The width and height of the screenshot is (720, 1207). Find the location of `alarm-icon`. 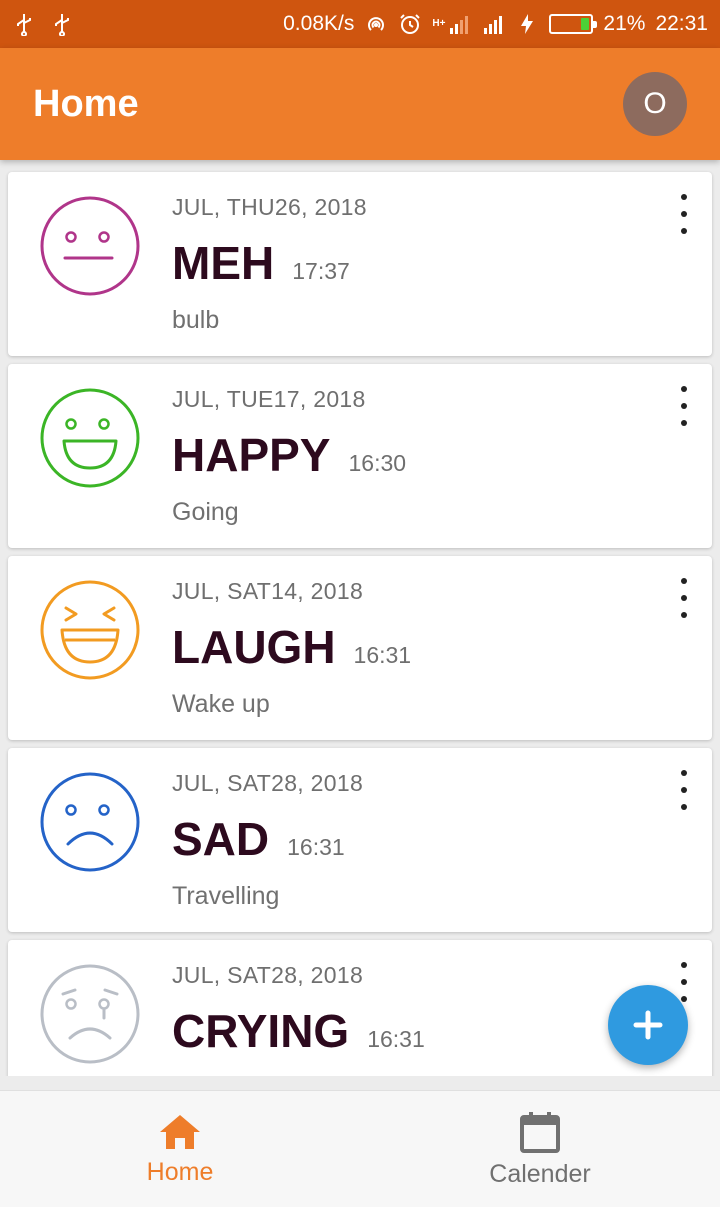

alarm-icon is located at coordinates (410, 24).